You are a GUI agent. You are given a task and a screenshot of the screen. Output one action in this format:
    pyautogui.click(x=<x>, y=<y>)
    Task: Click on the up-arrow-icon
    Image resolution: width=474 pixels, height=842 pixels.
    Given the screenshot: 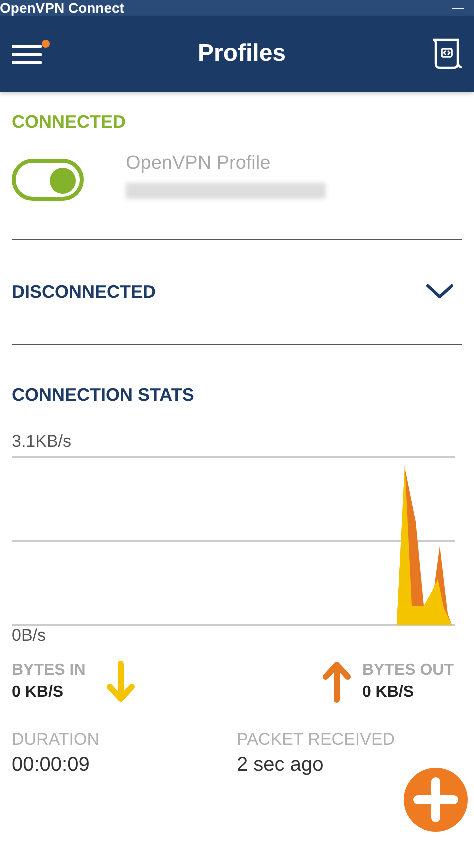 What is the action you would take?
    pyautogui.click(x=337, y=682)
    